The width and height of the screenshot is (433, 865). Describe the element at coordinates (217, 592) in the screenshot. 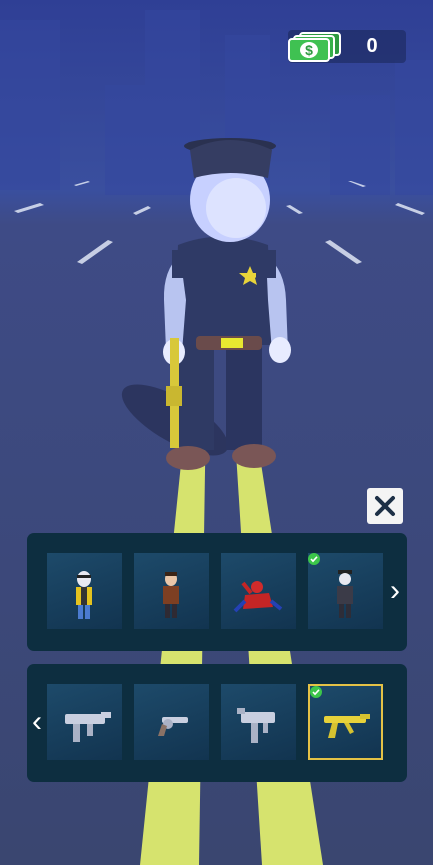

I see `skin-selection-panel: ›` at that location.